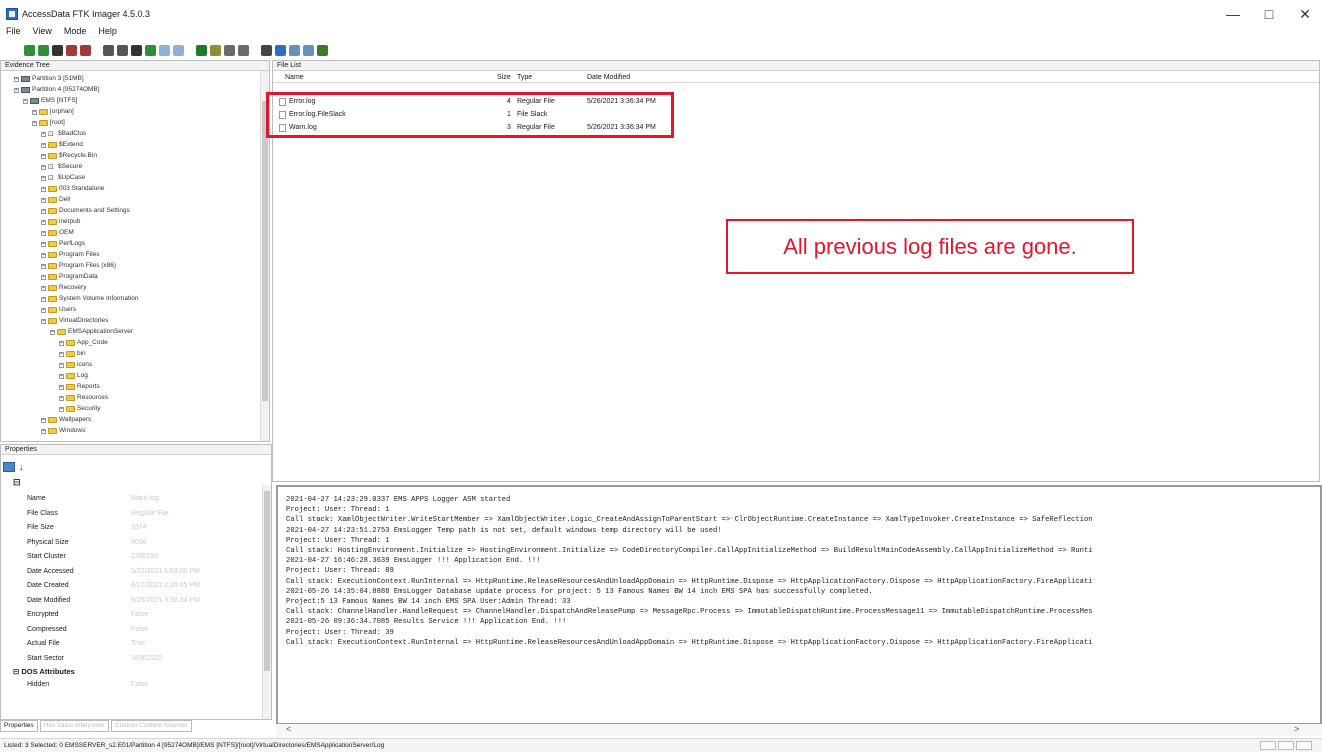  What do you see at coordinates (74, 726) in the screenshot?
I see `tab-hex-value-interpreter: Hex Value Interpreter` at bounding box center [74, 726].